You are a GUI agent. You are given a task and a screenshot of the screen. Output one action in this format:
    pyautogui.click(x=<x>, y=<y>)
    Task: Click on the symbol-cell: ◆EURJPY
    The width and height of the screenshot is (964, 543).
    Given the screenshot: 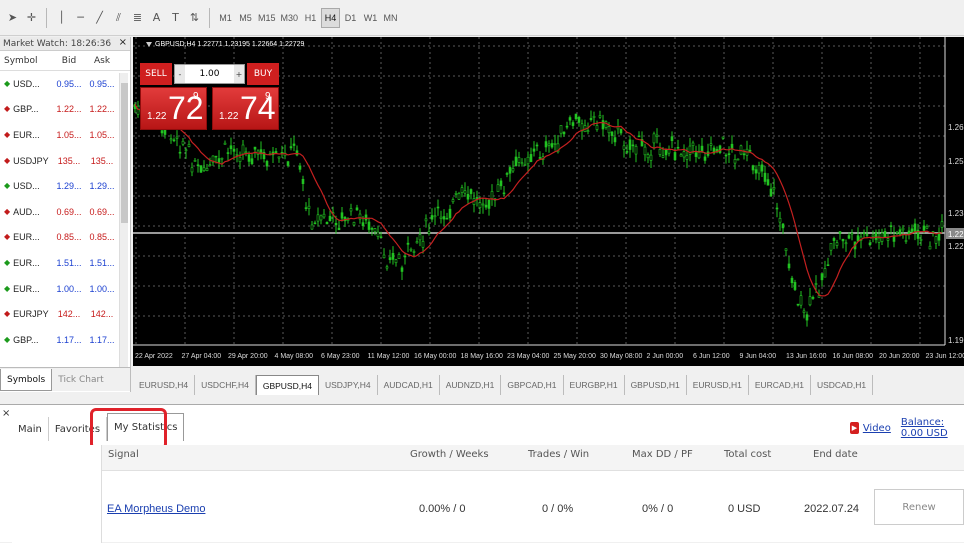 What is the action you would take?
    pyautogui.click(x=26, y=314)
    